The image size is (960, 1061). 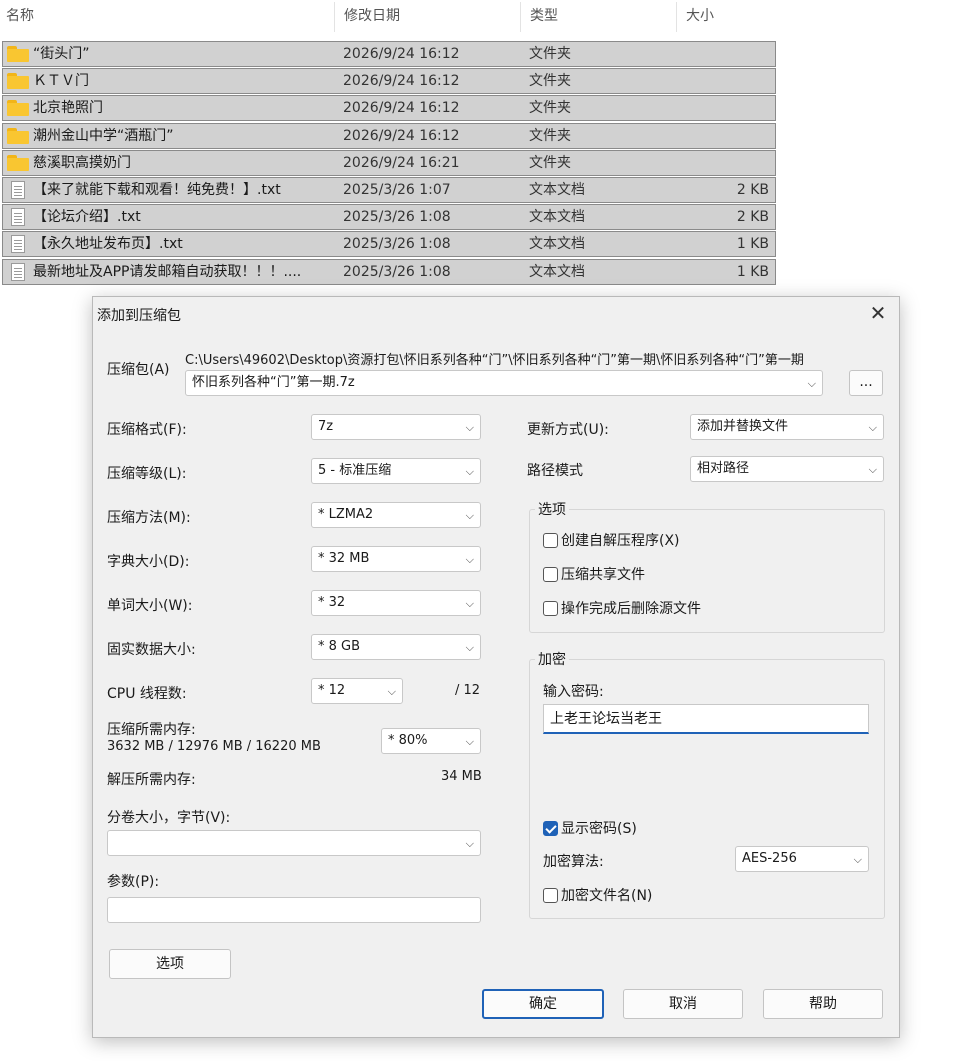 What do you see at coordinates (148, 562) in the screenshot?
I see `dictionary-label: 字典大小(D):` at bounding box center [148, 562].